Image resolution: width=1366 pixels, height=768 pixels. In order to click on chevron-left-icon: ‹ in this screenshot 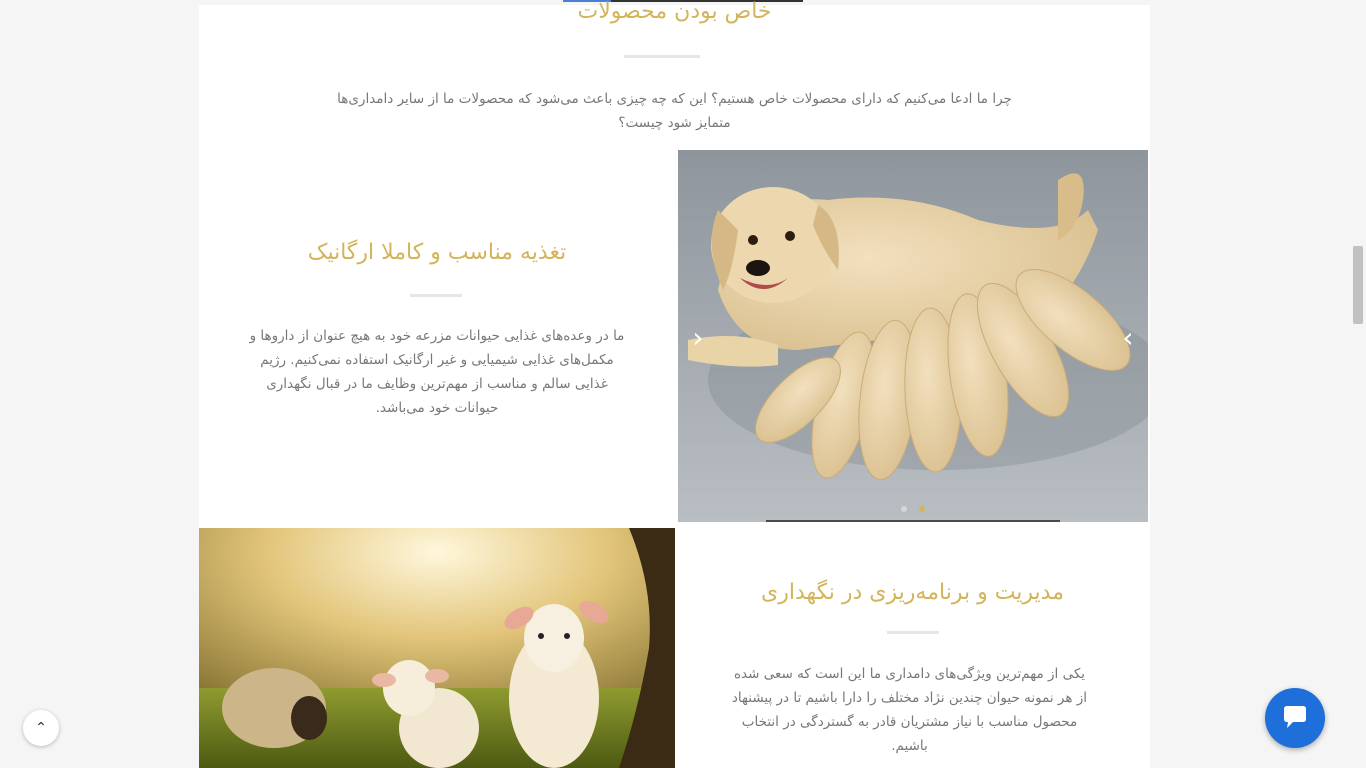, I will do `click(698, 337)`.